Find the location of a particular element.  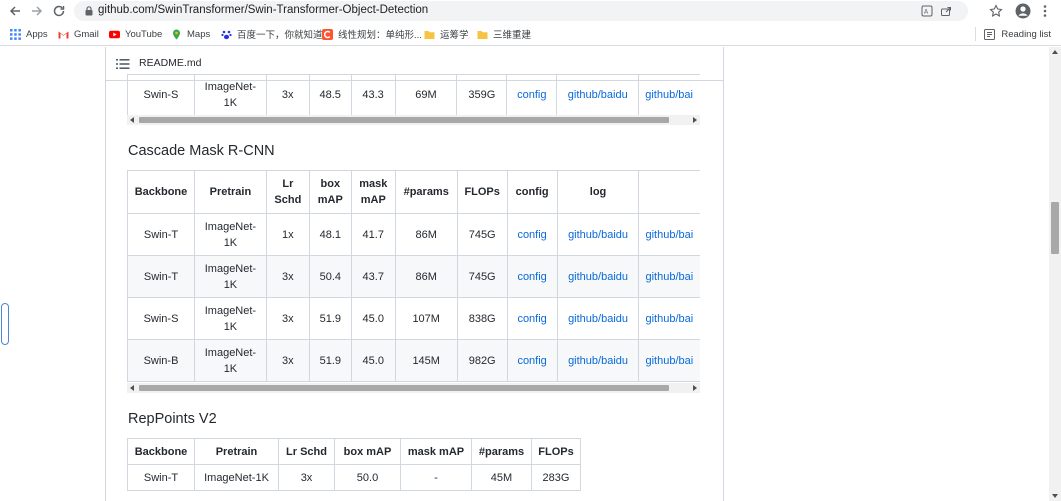

bookmark-gmail: Gmail is located at coordinates (78, 34).